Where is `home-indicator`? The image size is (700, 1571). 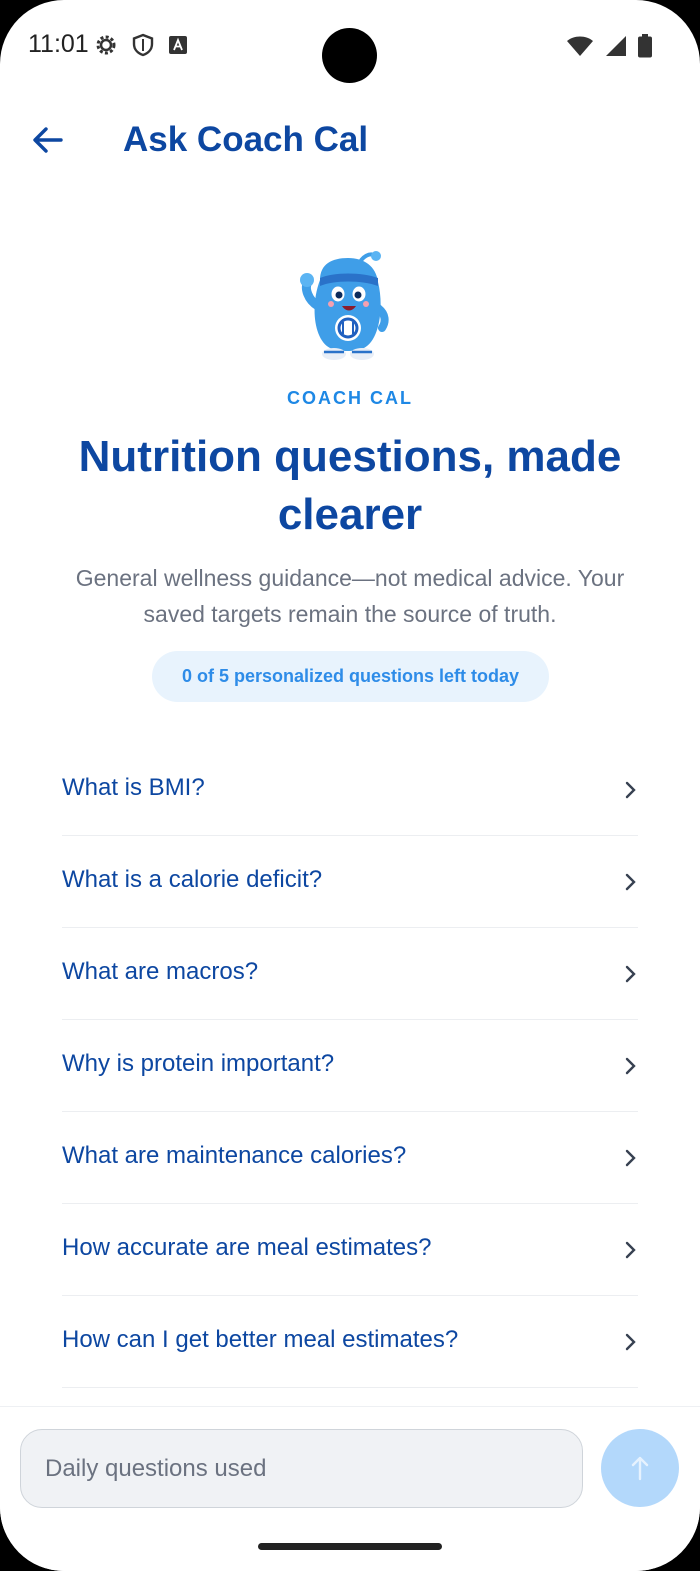
home-indicator is located at coordinates (350, 1546).